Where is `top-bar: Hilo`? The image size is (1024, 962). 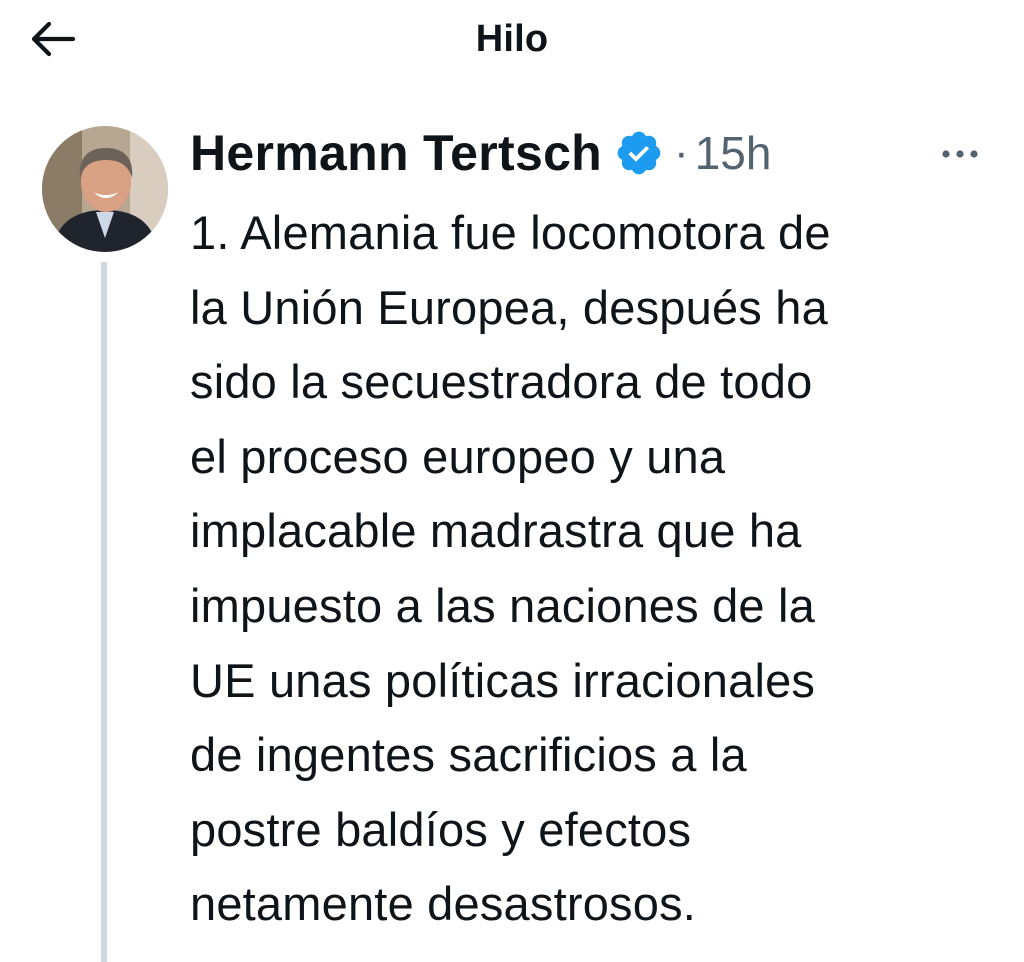 top-bar: Hilo is located at coordinates (512, 40).